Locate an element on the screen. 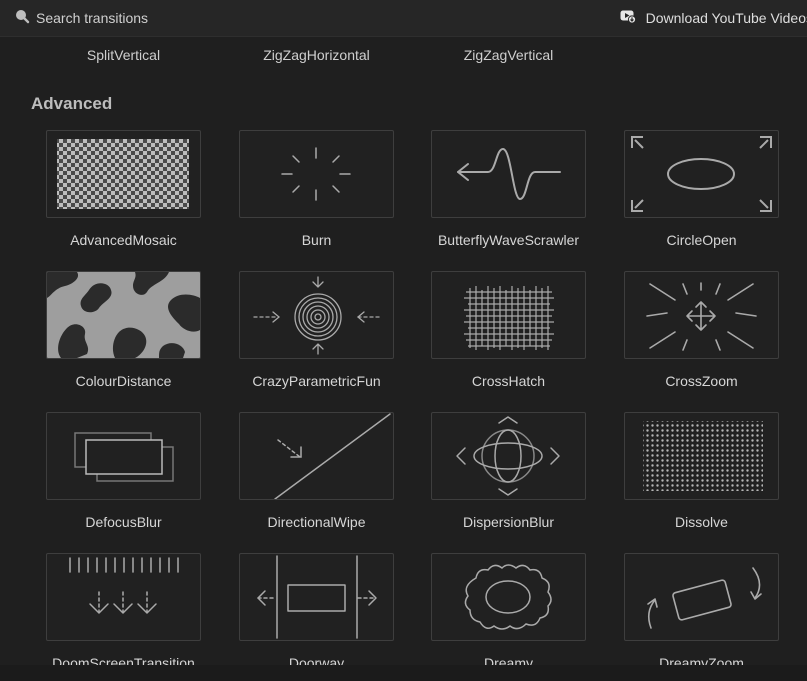 Image resolution: width=807 pixels, height=681 pixels. section-heading-advanced: Advanced is located at coordinates (72, 103).